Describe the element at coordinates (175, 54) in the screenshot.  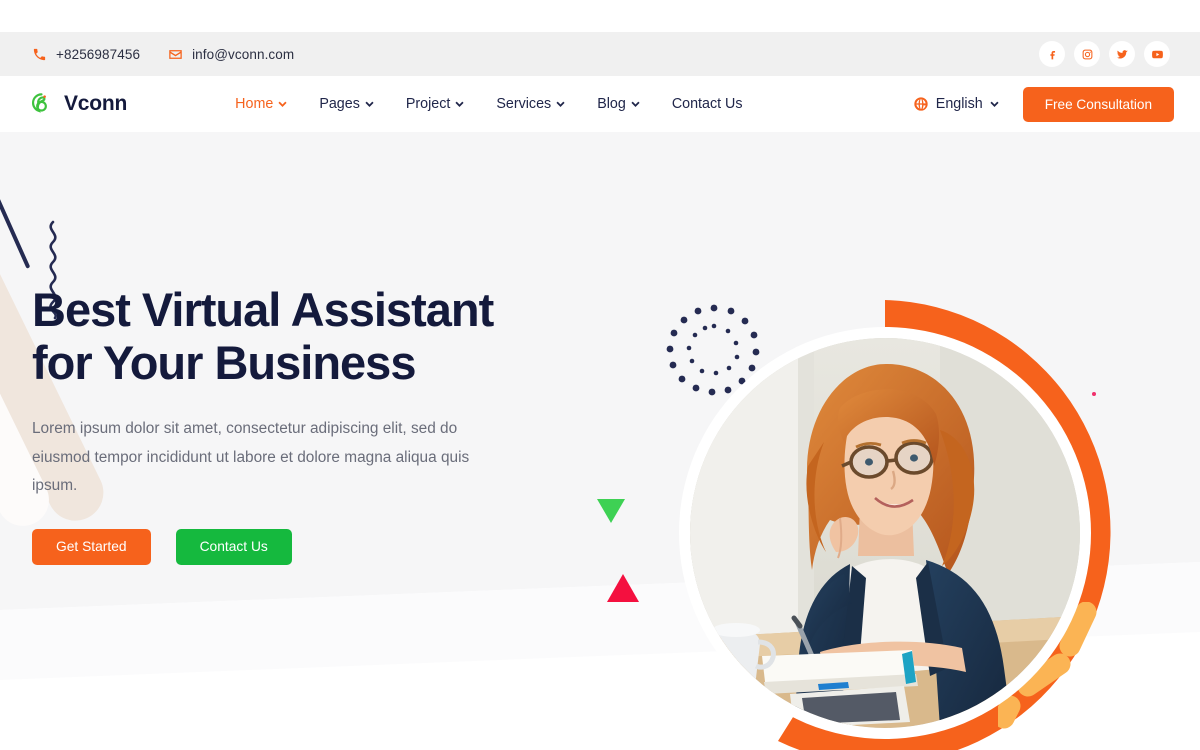
I see `mail-icon` at that location.